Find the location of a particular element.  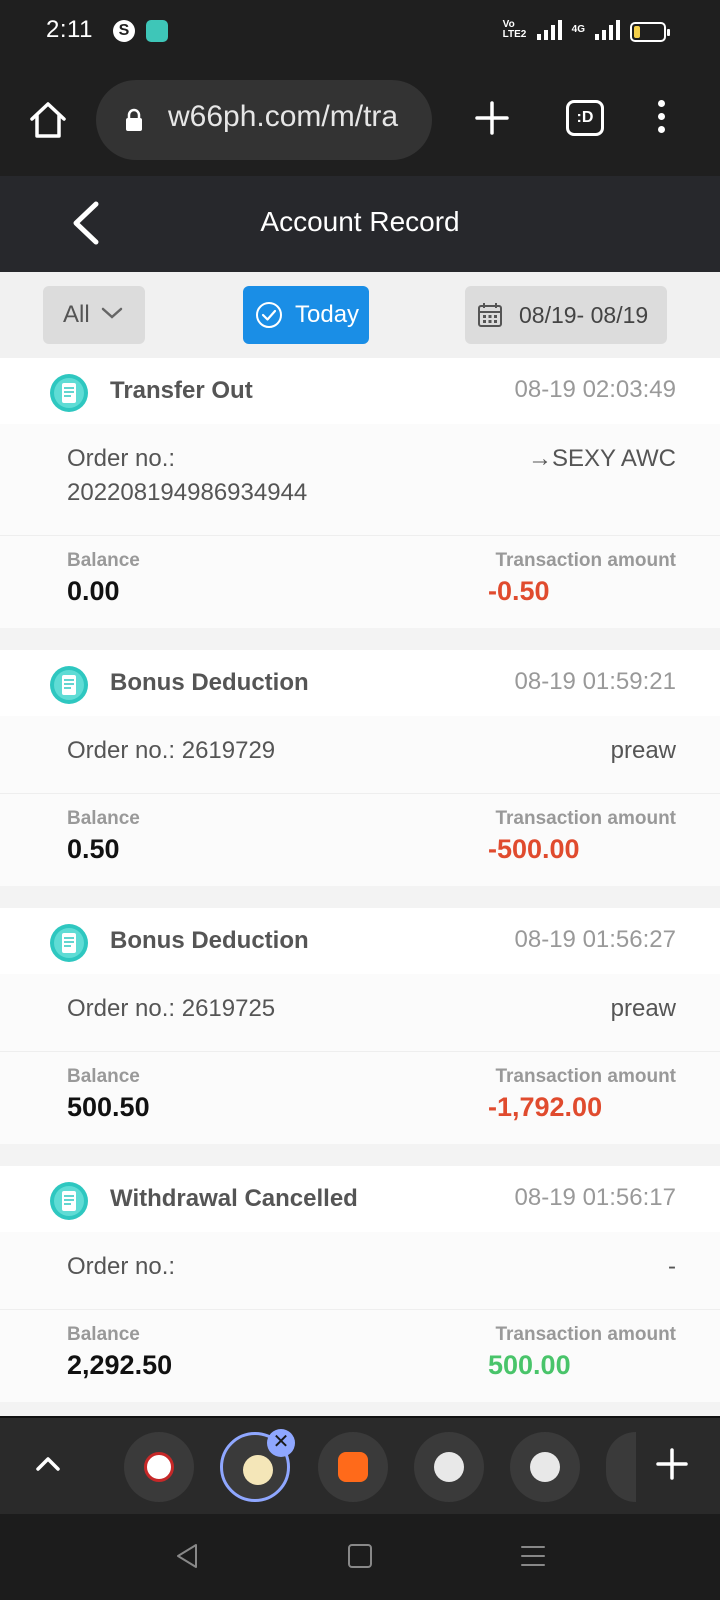

system-nav-bar is located at coordinates (360, 1557).